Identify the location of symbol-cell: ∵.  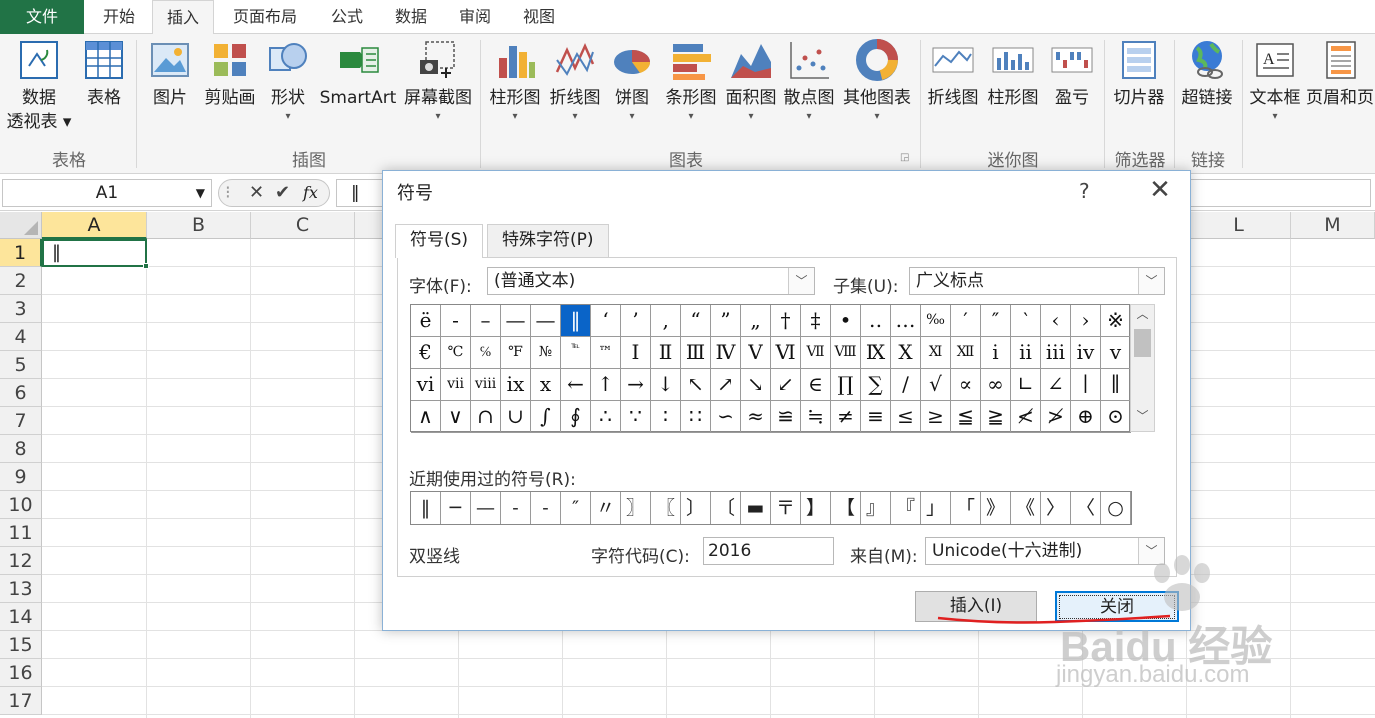
(636, 417).